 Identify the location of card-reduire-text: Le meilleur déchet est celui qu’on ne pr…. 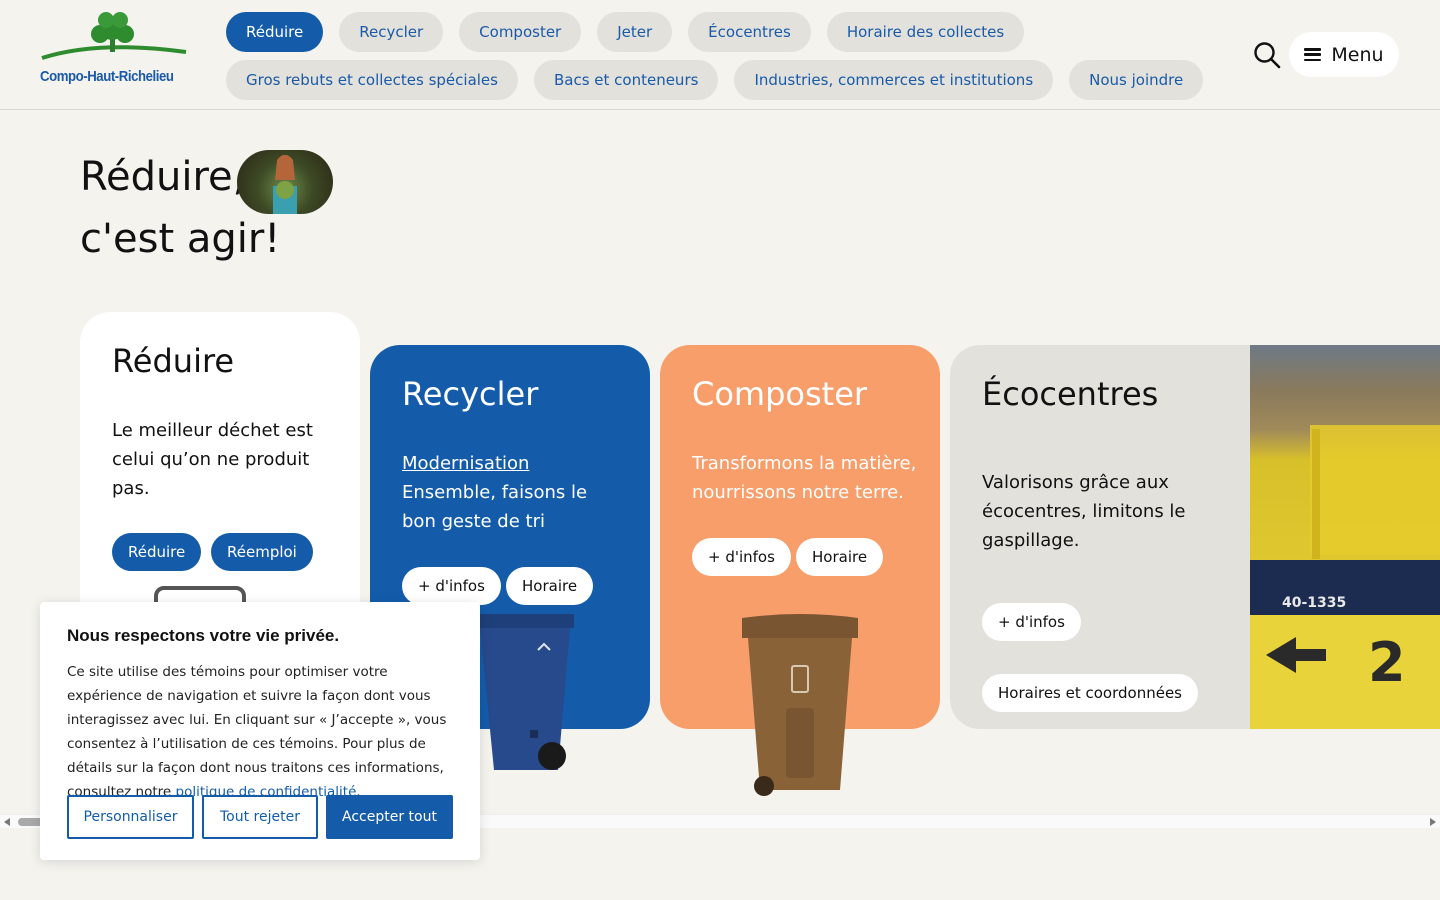
(212, 459).